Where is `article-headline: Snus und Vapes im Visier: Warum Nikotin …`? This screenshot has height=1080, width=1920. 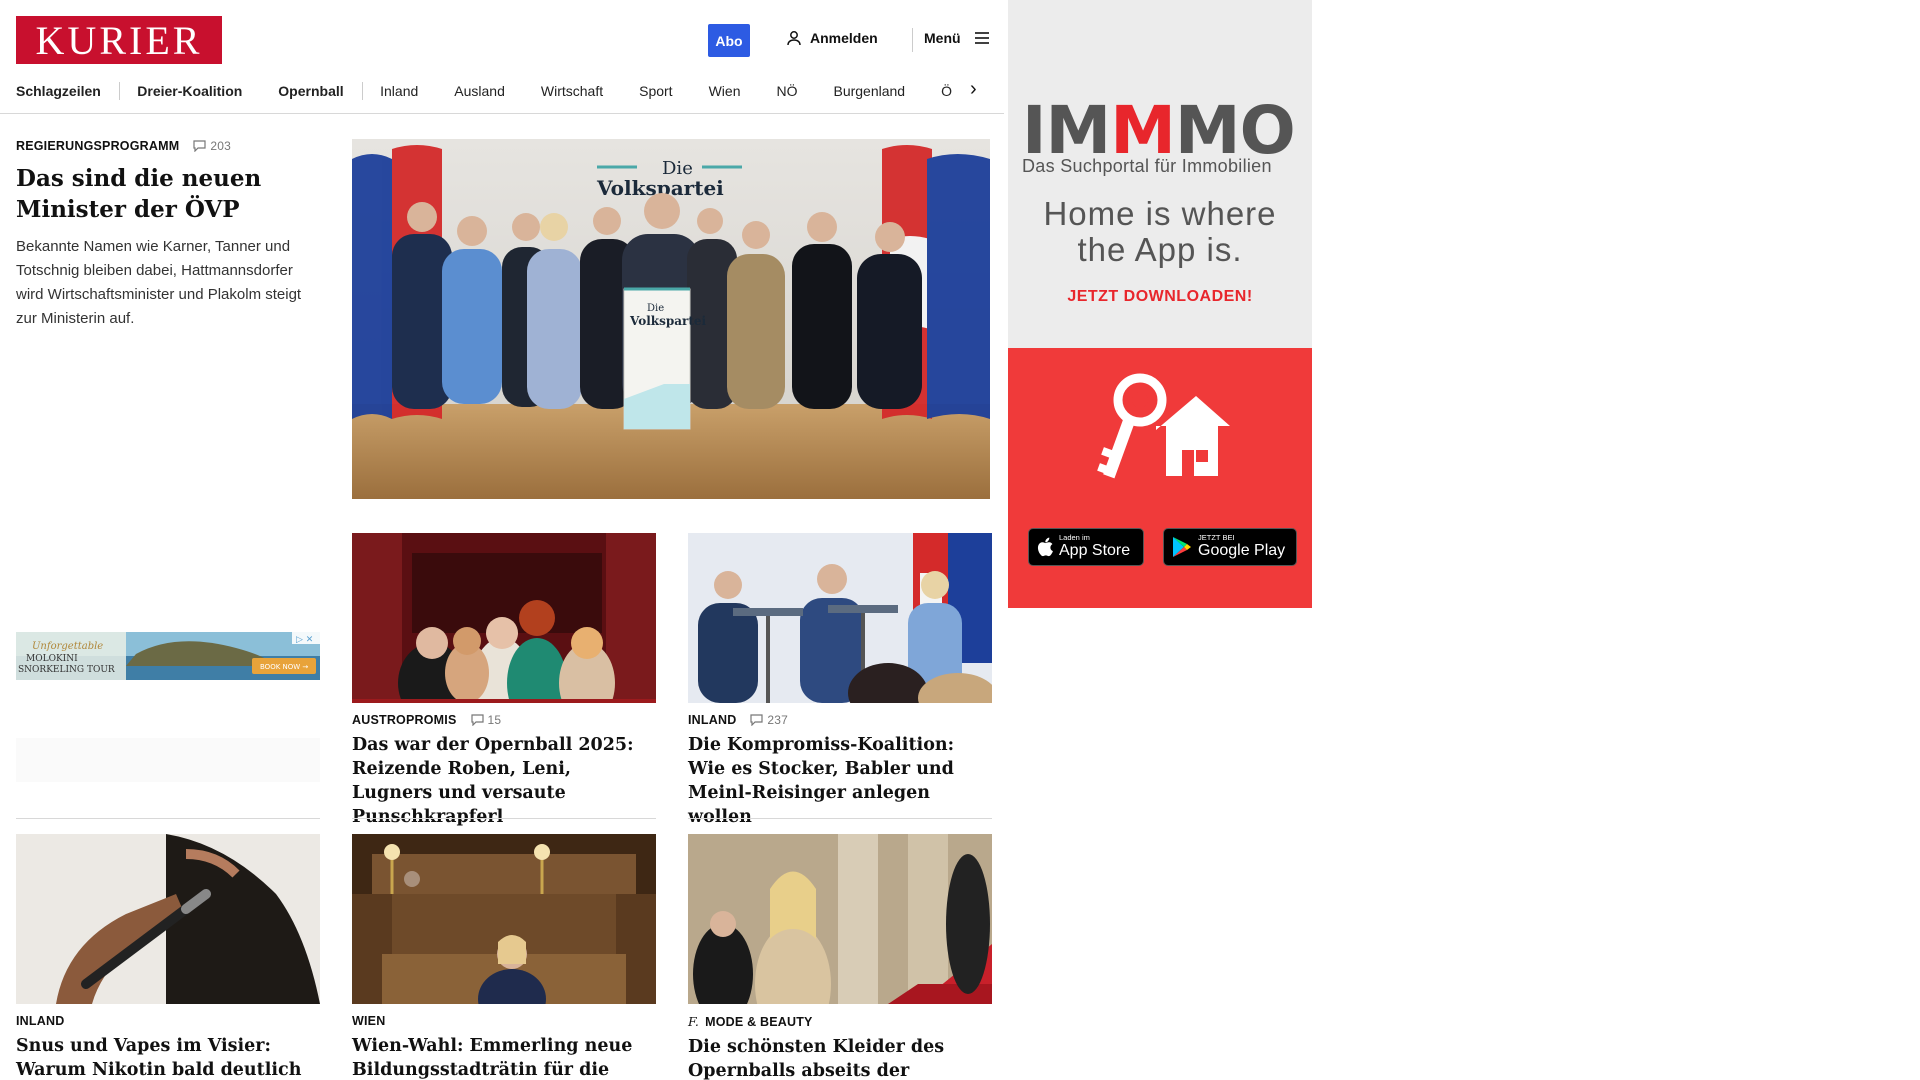 article-headline: Snus und Vapes im Visier: Warum Nikotin … is located at coordinates (168, 1057).